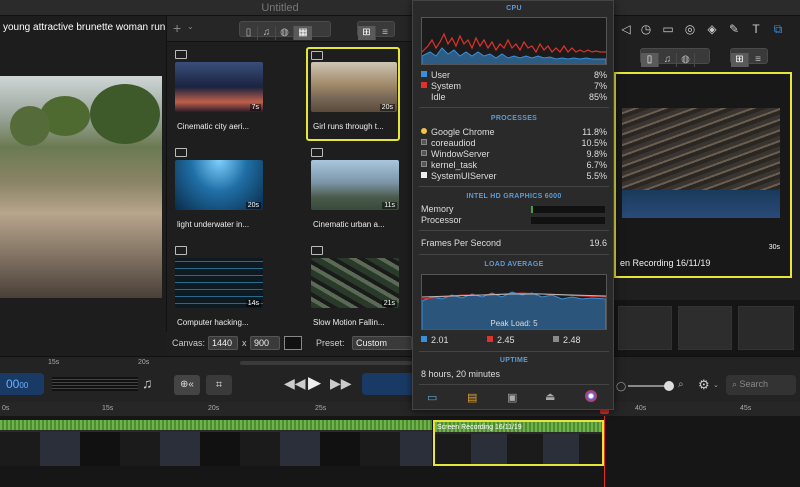 This screenshot has width=800, height=487. Describe the element at coordinates (712, 29) in the screenshot. I see `shapes-icon: ◈` at that location.